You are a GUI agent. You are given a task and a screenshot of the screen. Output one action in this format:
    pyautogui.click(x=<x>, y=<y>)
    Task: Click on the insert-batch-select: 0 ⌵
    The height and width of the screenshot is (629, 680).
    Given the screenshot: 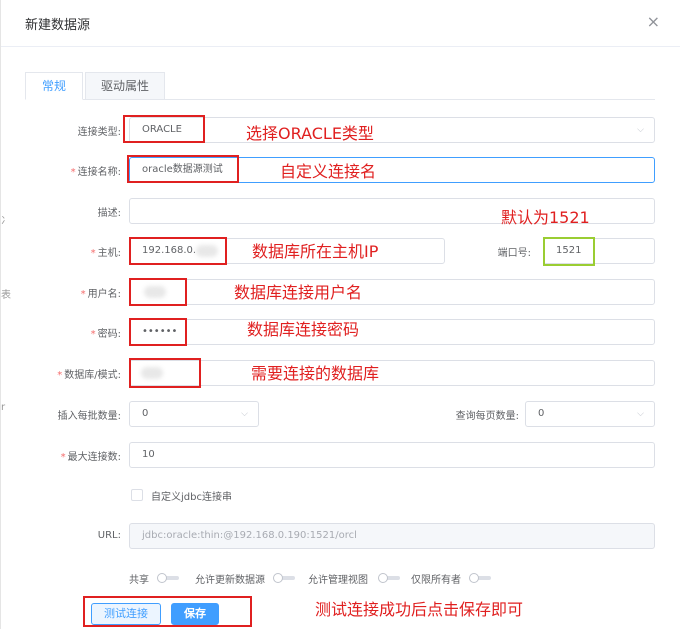 What is the action you would take?
    pyautogui.click(x=194, y=414)
    